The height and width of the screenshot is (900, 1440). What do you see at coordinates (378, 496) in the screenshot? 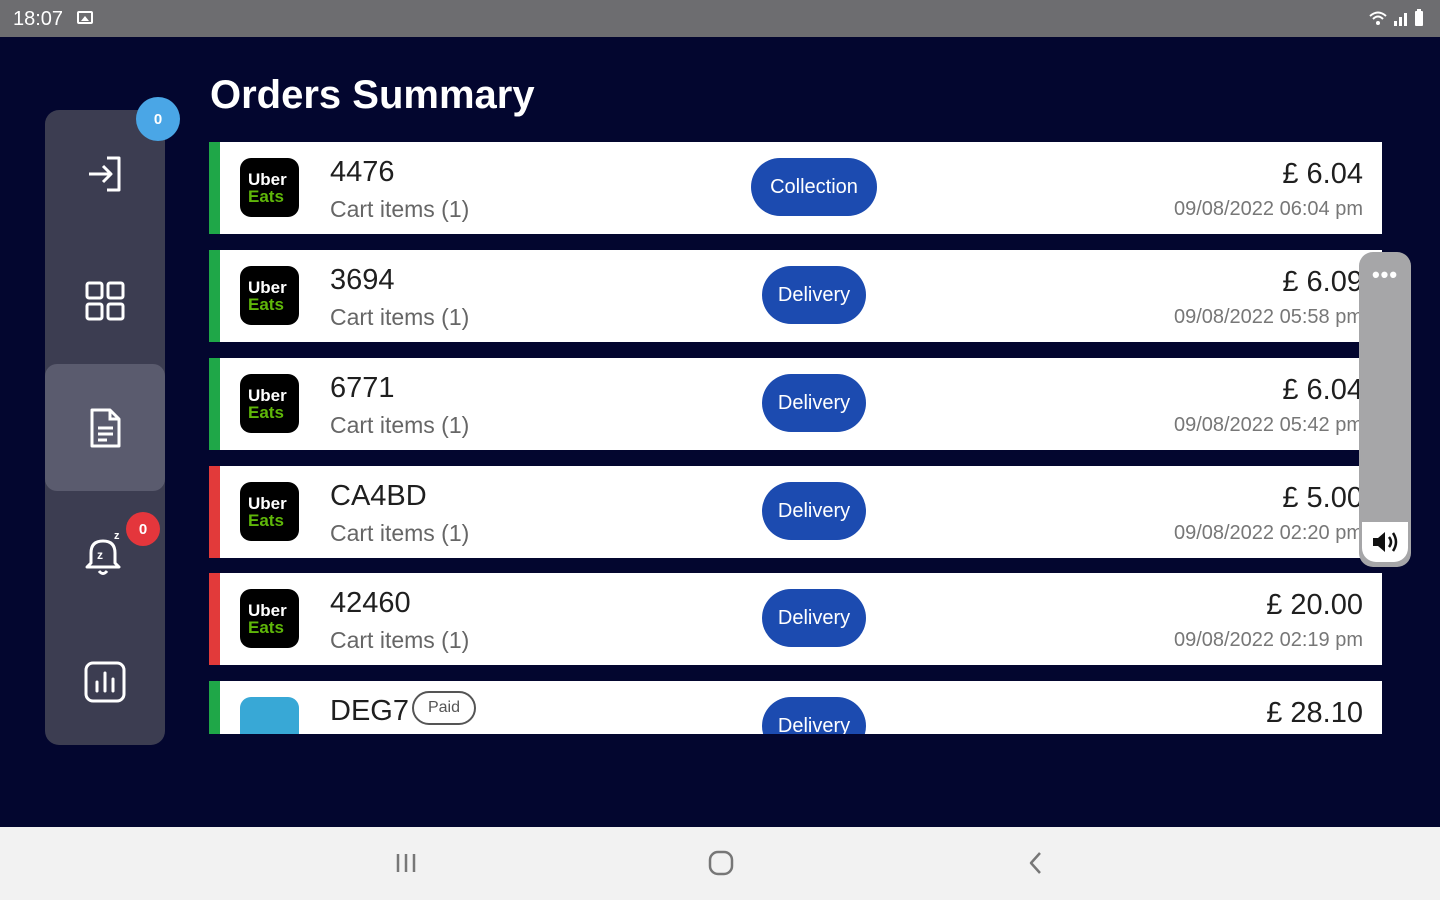
I see `order-id: CA4BD` at bounding box center [378, 496].